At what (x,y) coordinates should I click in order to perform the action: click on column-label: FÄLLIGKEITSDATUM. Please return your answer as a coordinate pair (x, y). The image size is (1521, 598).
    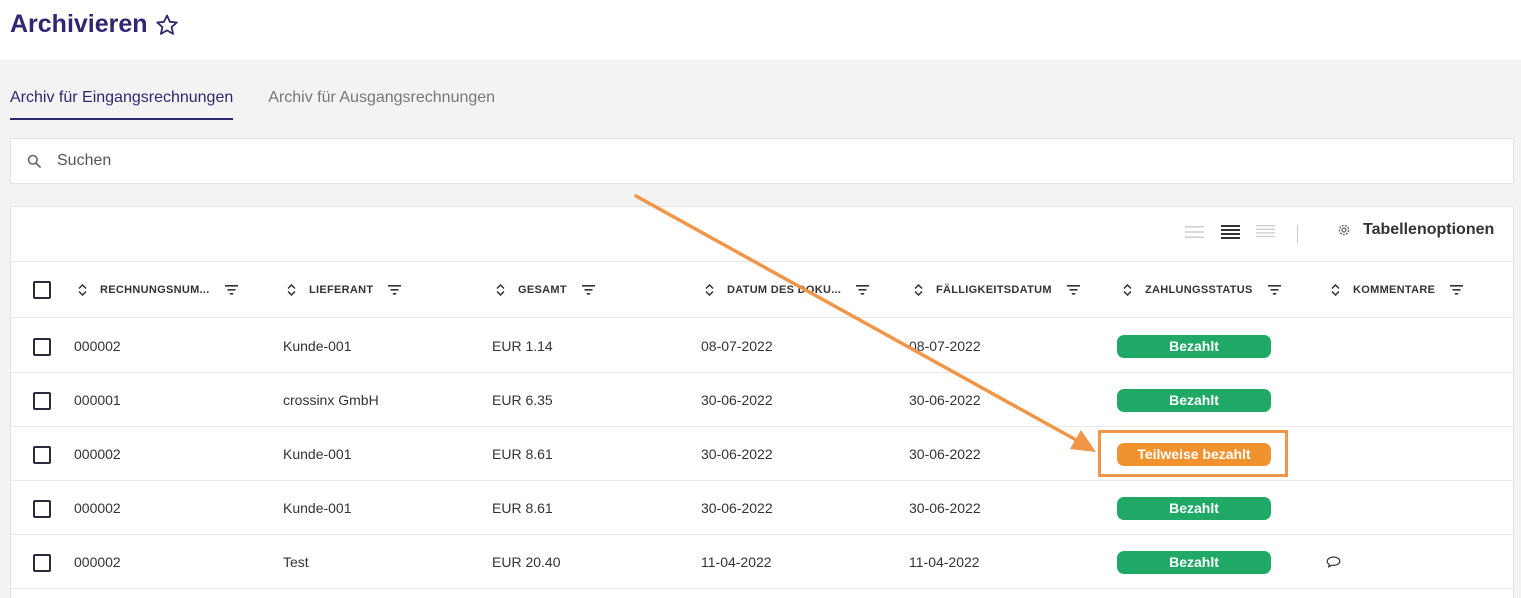
    Looking at the image, I should click on (994, 290).